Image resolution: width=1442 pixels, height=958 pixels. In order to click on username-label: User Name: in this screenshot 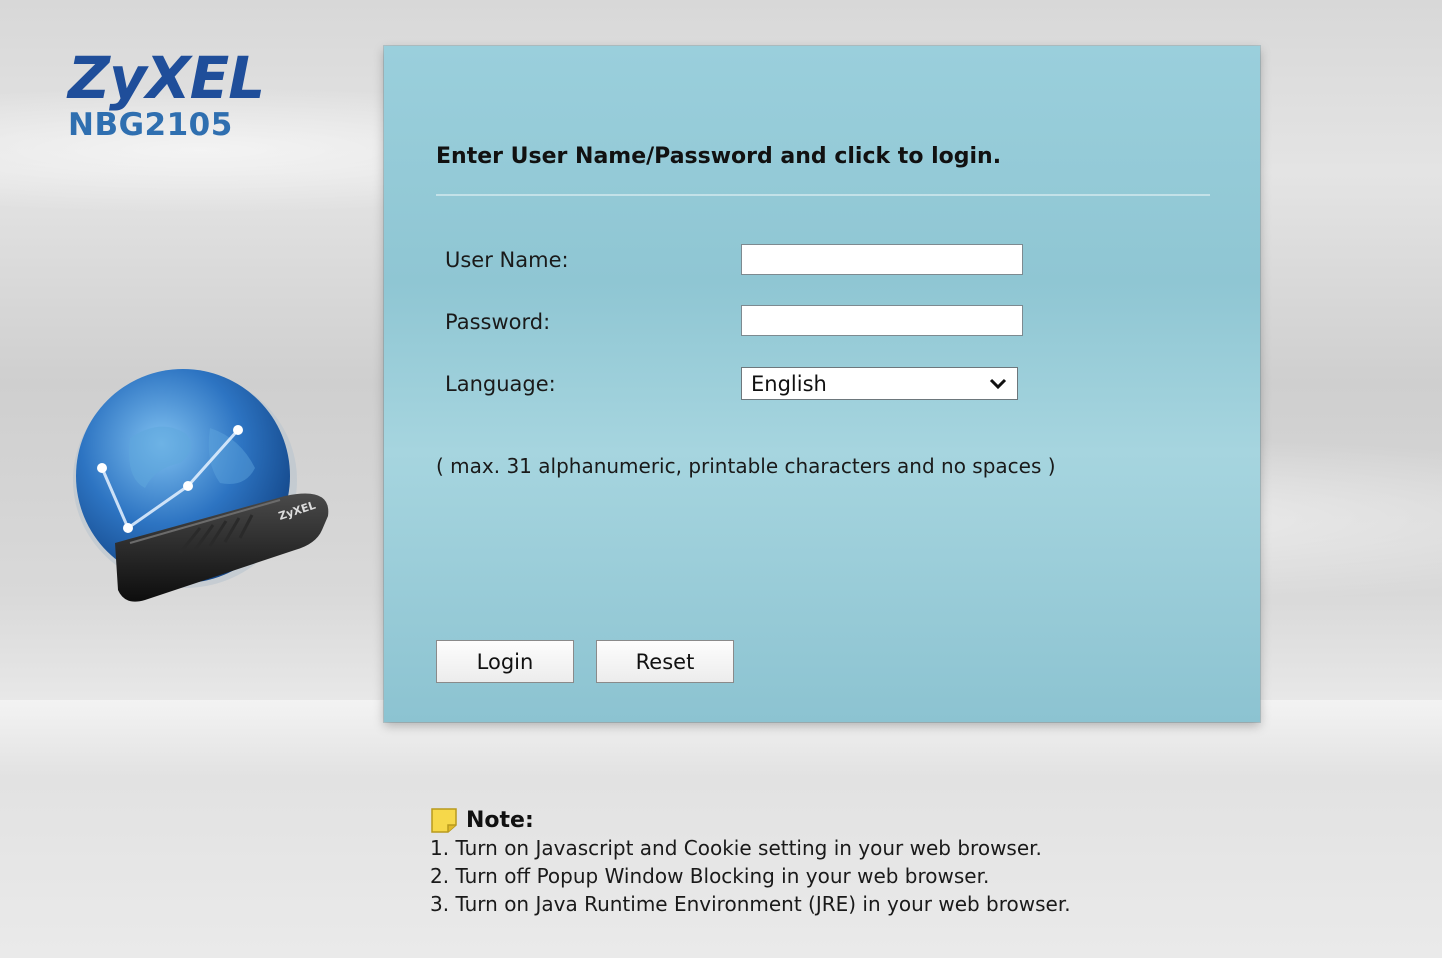, I will do `click(507, 260)`.